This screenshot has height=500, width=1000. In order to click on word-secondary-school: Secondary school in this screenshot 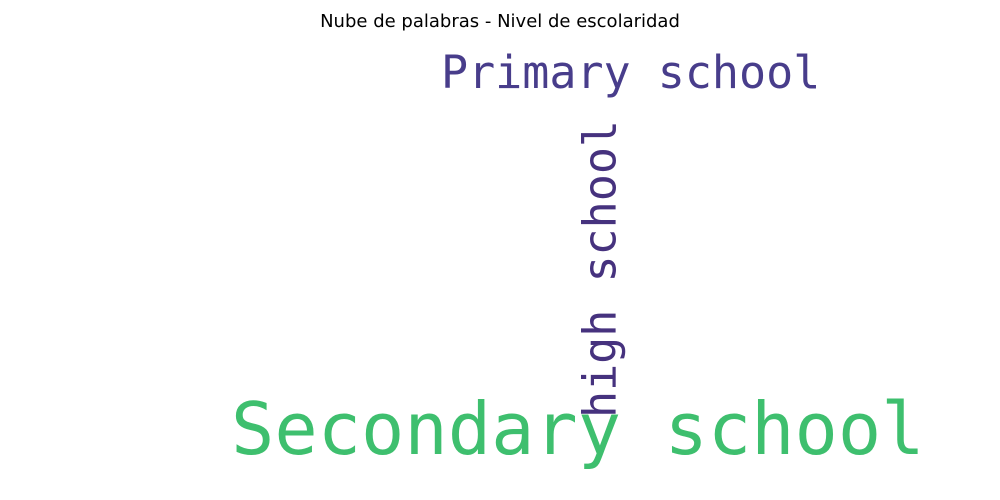, I will do `click(578, 429)`.